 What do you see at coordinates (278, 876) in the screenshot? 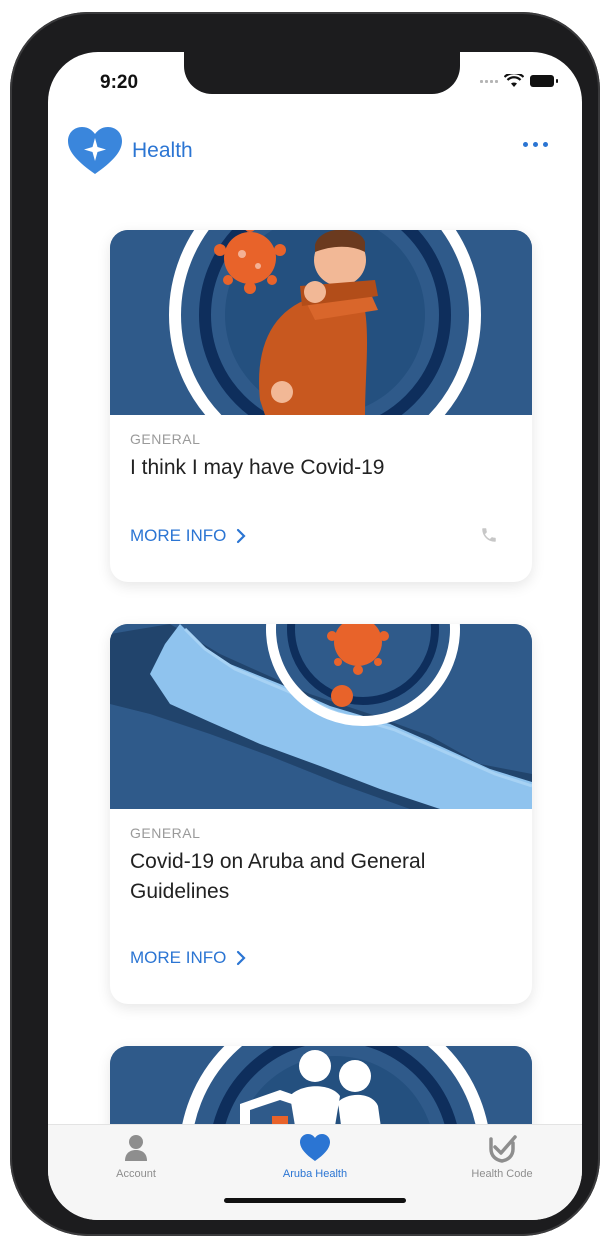
I see `card-title: Covid-19 on Aruba and General Guidelines` at bounding box center [278, 876].